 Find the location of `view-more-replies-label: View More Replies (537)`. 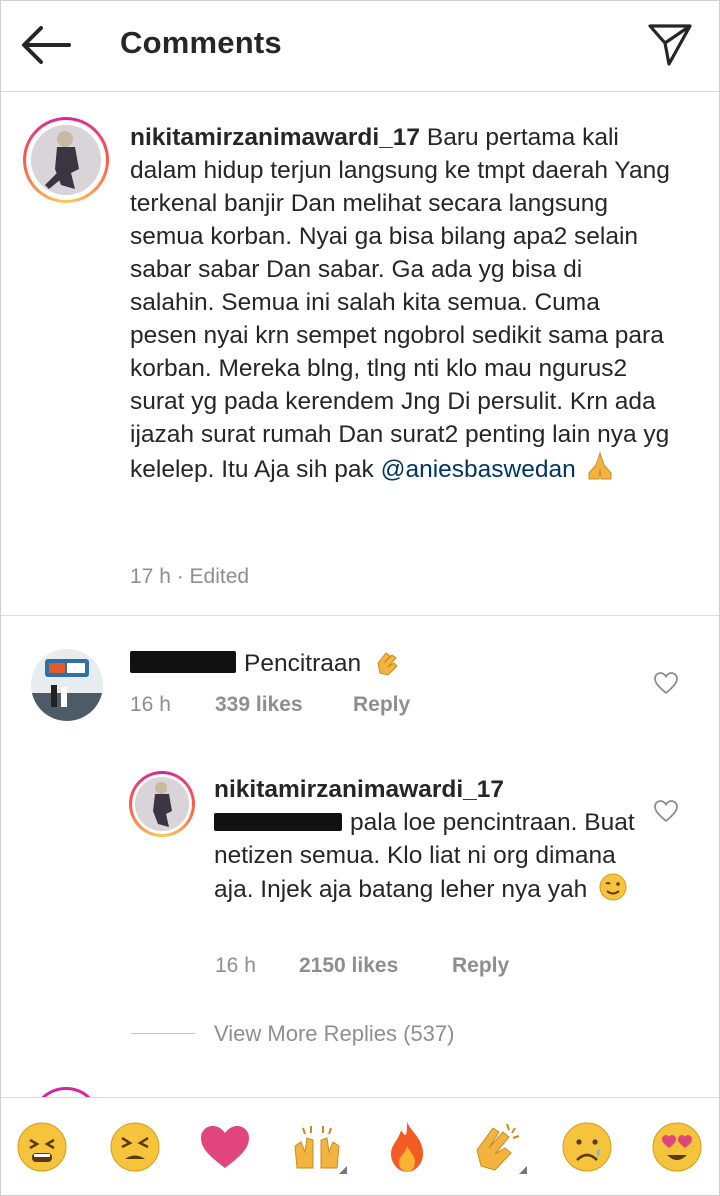

view-more-replies-label: View More Replies (537) is located at coordinates (334, 1034).